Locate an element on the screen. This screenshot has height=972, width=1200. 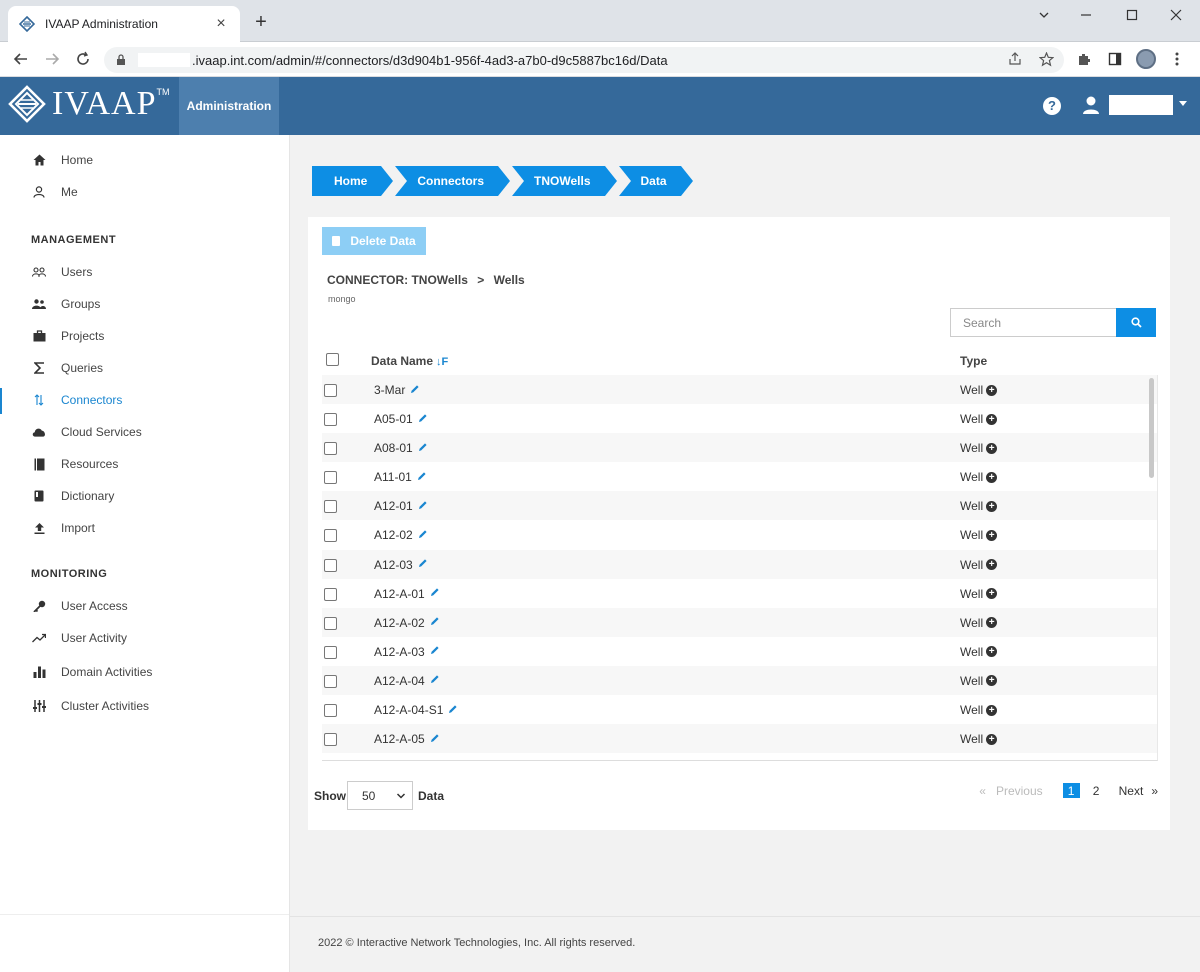
row-name: A12-A-04-S1 is located at coordinates (408, 710).